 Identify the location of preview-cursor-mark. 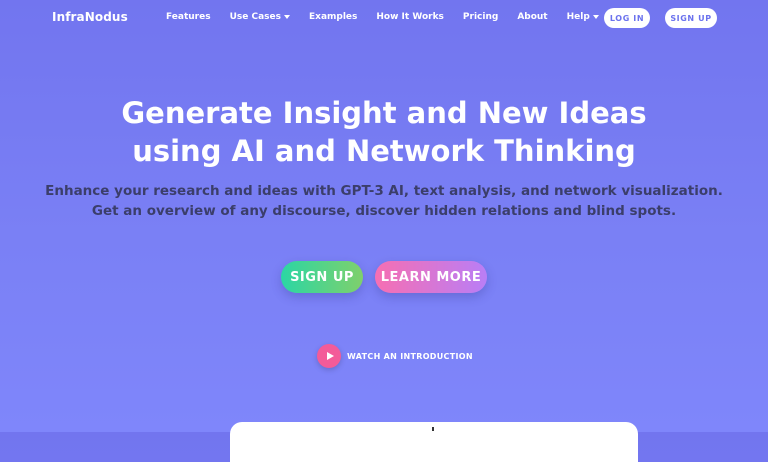
(433, 429).